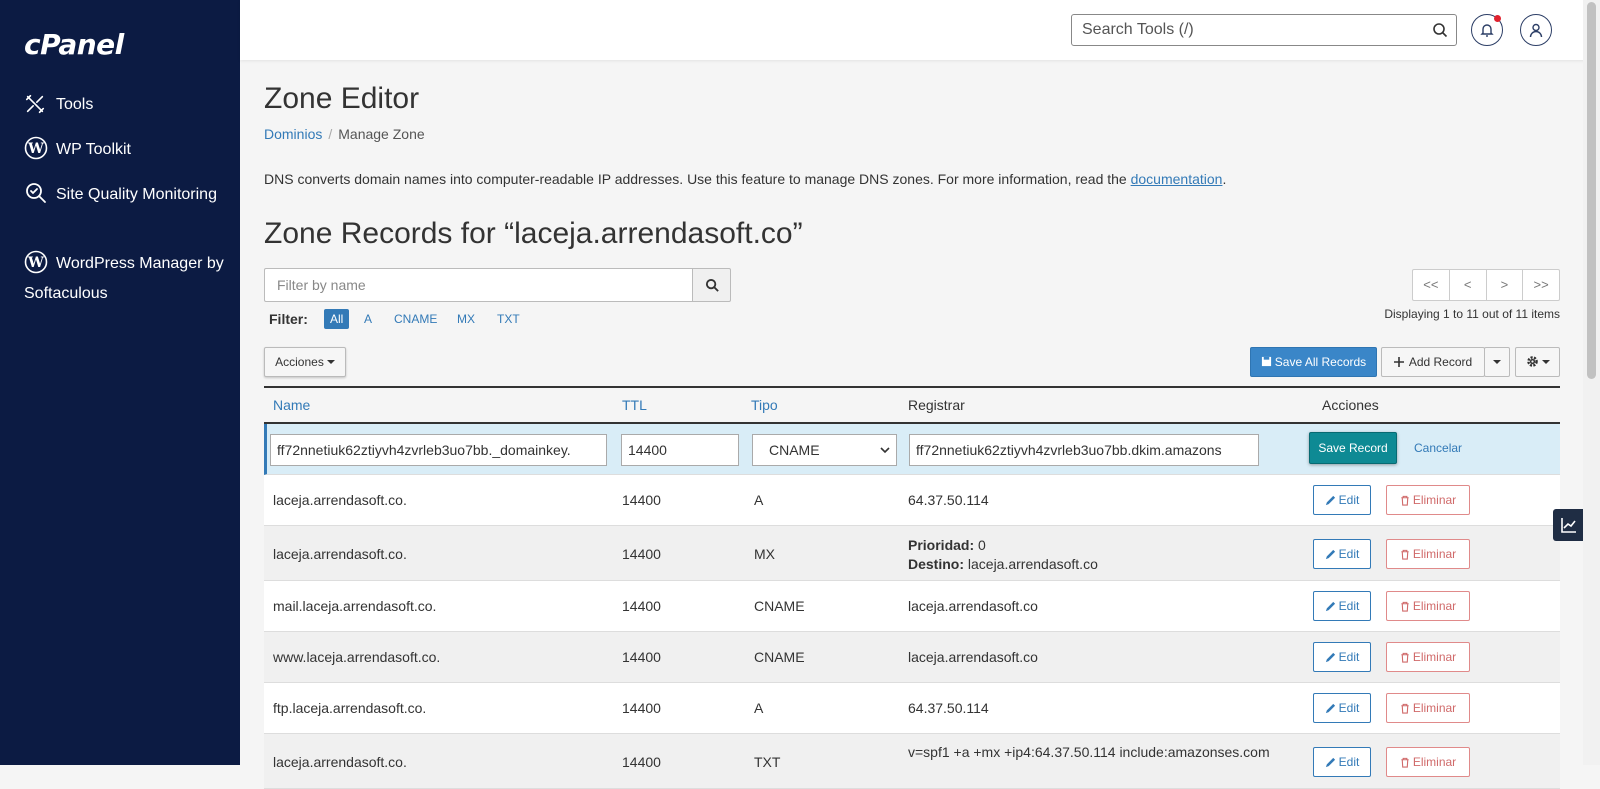  I want to click on filter-search-button, so click(711, 285).